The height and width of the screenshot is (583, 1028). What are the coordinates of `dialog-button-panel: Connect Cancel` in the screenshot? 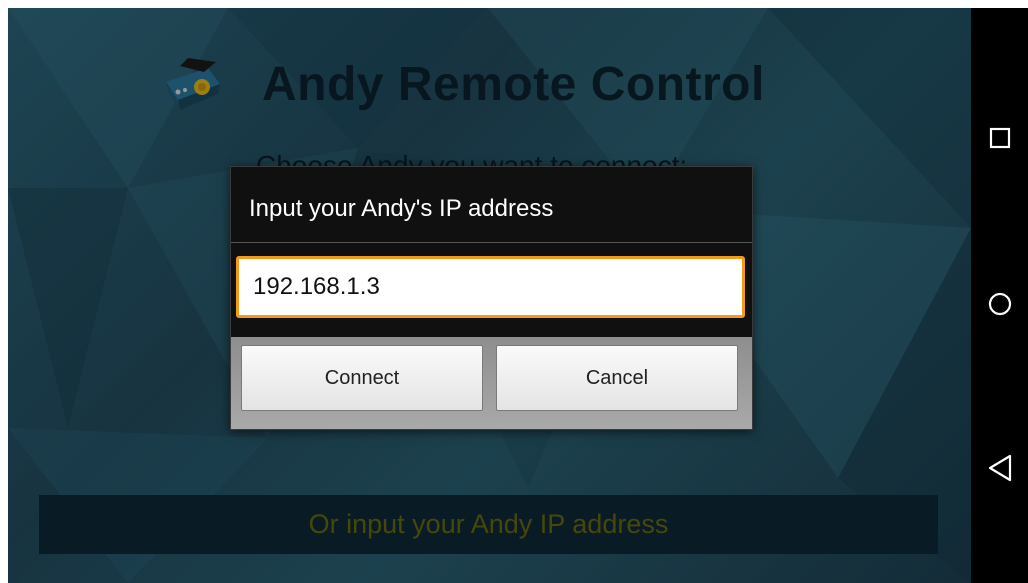 It's located at (491, 383).